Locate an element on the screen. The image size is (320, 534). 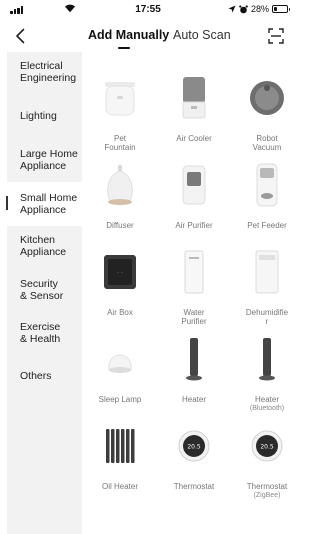
tab-auto-scan: Auto Scan is located at coordinates (202, 35).